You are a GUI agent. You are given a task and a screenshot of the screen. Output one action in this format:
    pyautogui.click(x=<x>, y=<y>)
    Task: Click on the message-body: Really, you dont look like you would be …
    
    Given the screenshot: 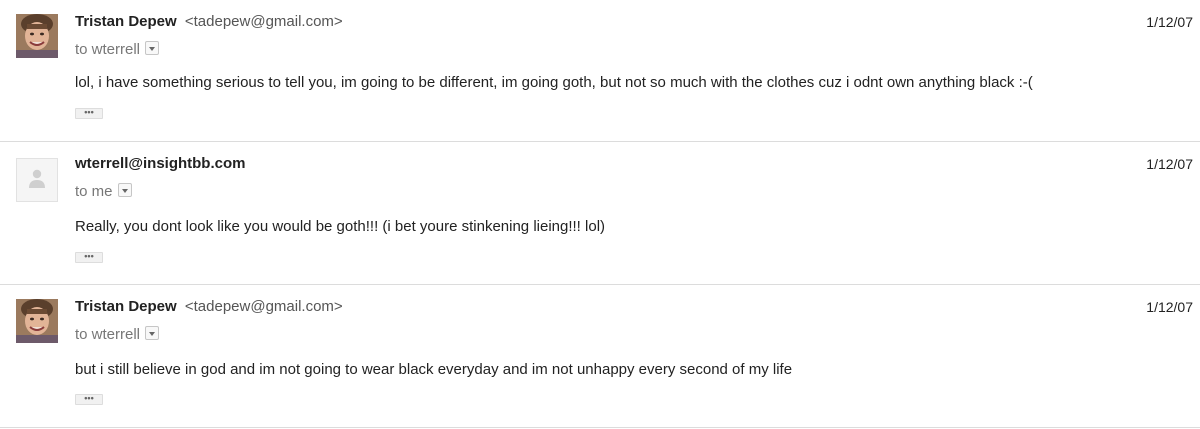 What is the action you would take?
    pyautogui.click(x=340, y=226)
    